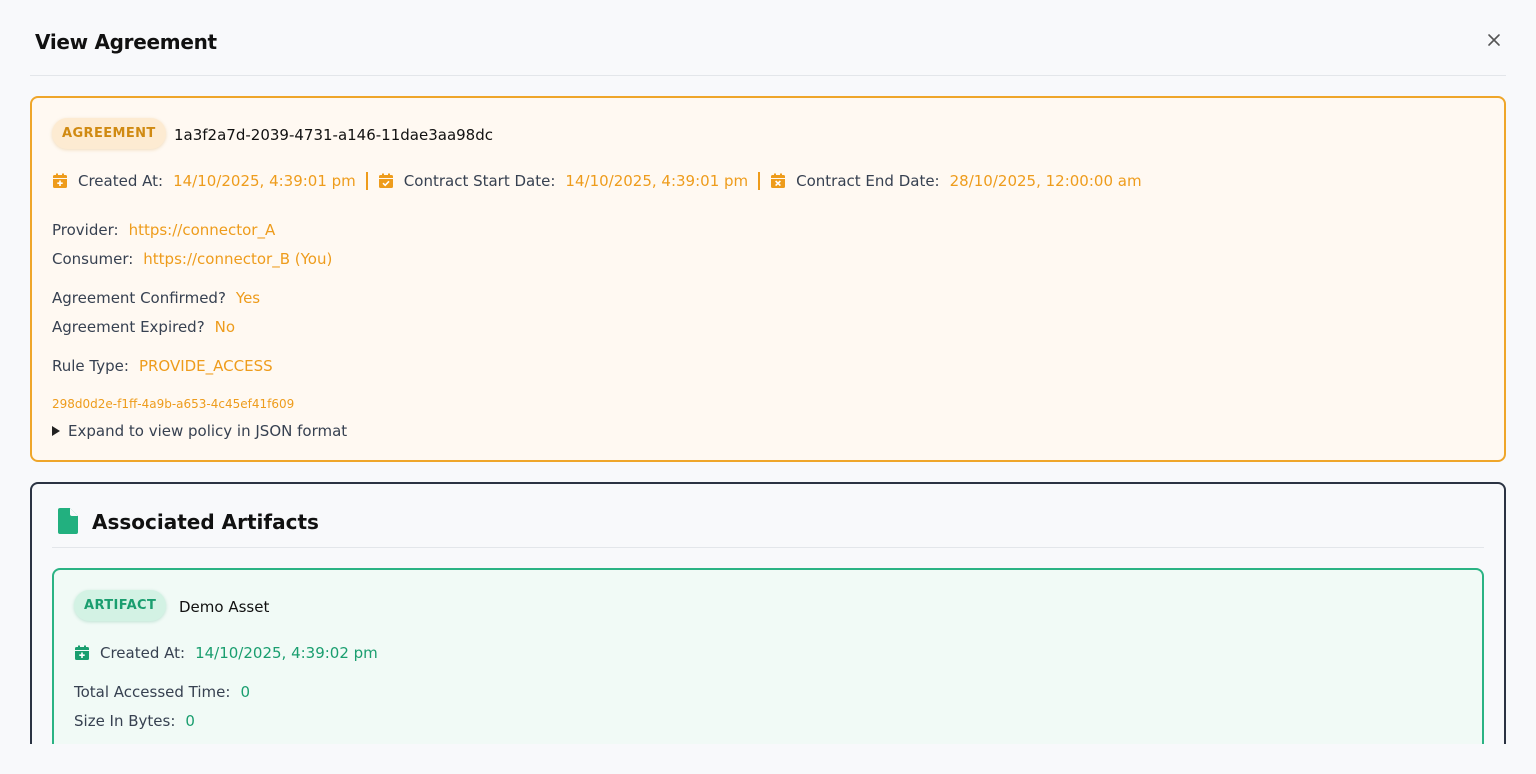  What do you see at coordinates (208, 431) in the screenshot?
I see `expand-policy-label: Expand to view policy in JSON format` at bounding box center [208, 431].